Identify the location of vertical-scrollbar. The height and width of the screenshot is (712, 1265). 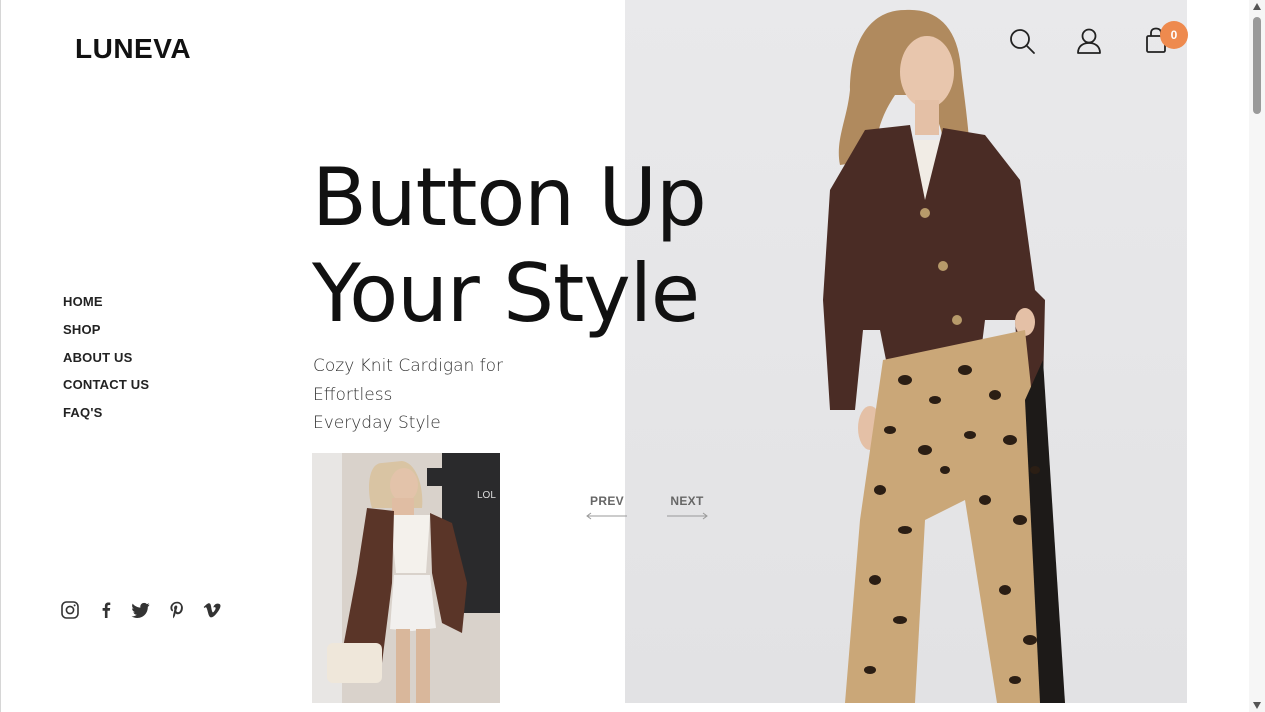
(1257, 356).